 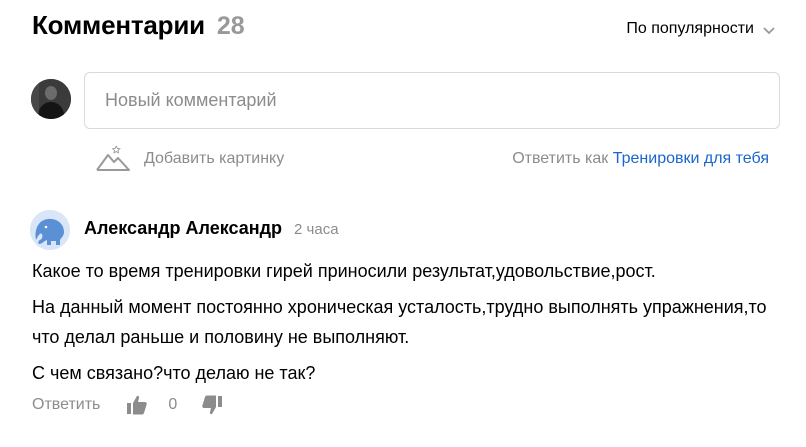 I want to click on add-image-button: Добавить картинку, so click(x=190, y=159).